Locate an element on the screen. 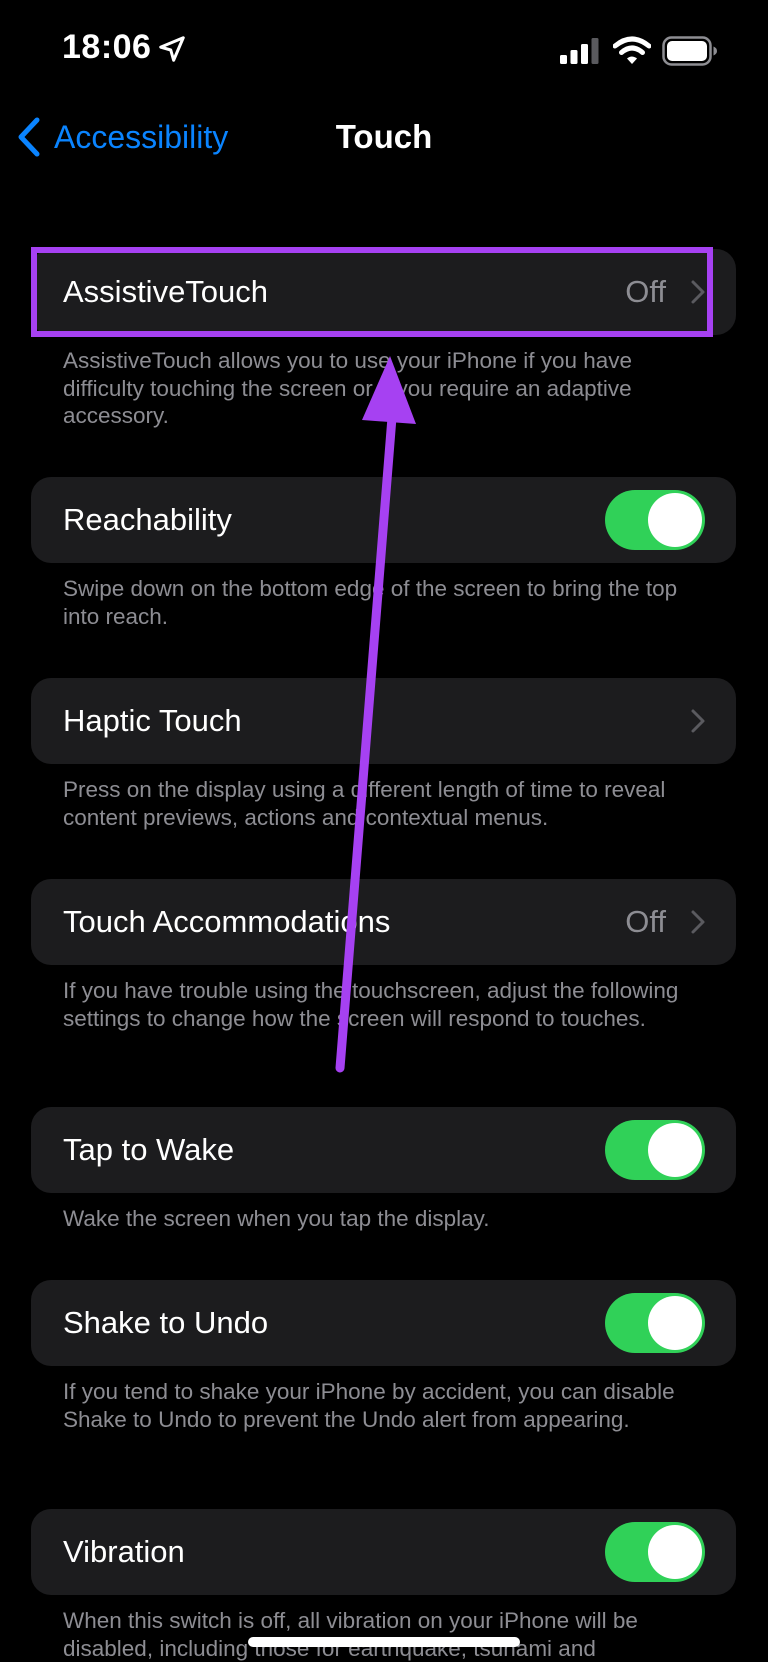 This screenshot has height=1662, width=768. settings-group-shake-to-undo: Shake to Undo is located at coordinates (383, 1323).